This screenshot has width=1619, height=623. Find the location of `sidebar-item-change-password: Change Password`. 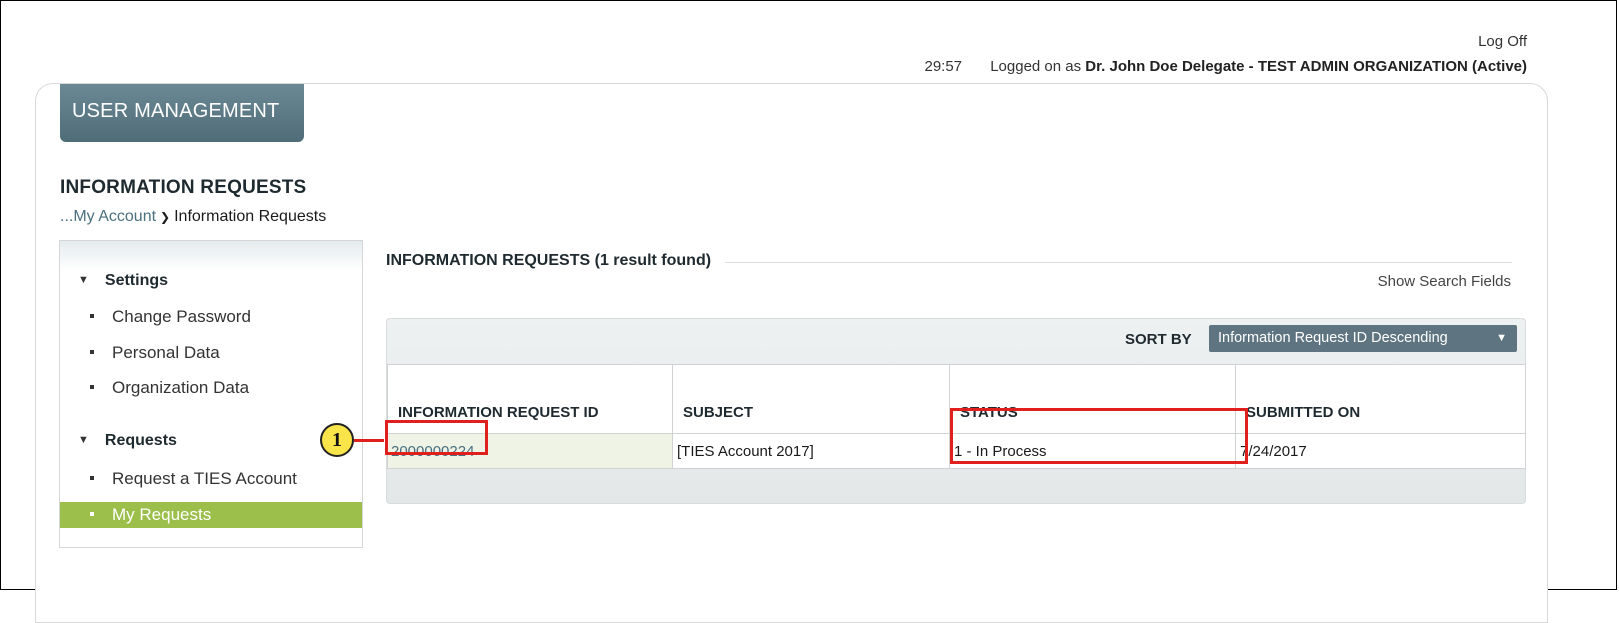

sidebar-item-change-password: Change Password is located at coordinates (211, 317).